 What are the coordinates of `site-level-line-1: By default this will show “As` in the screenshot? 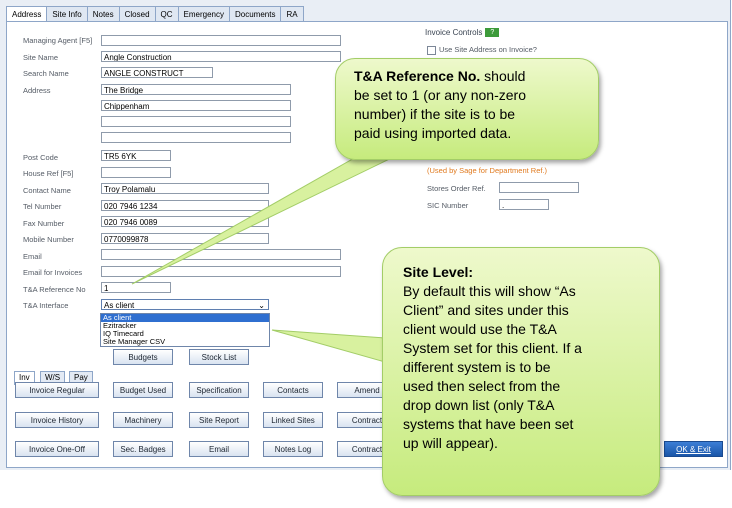 It's located at (489, 291).